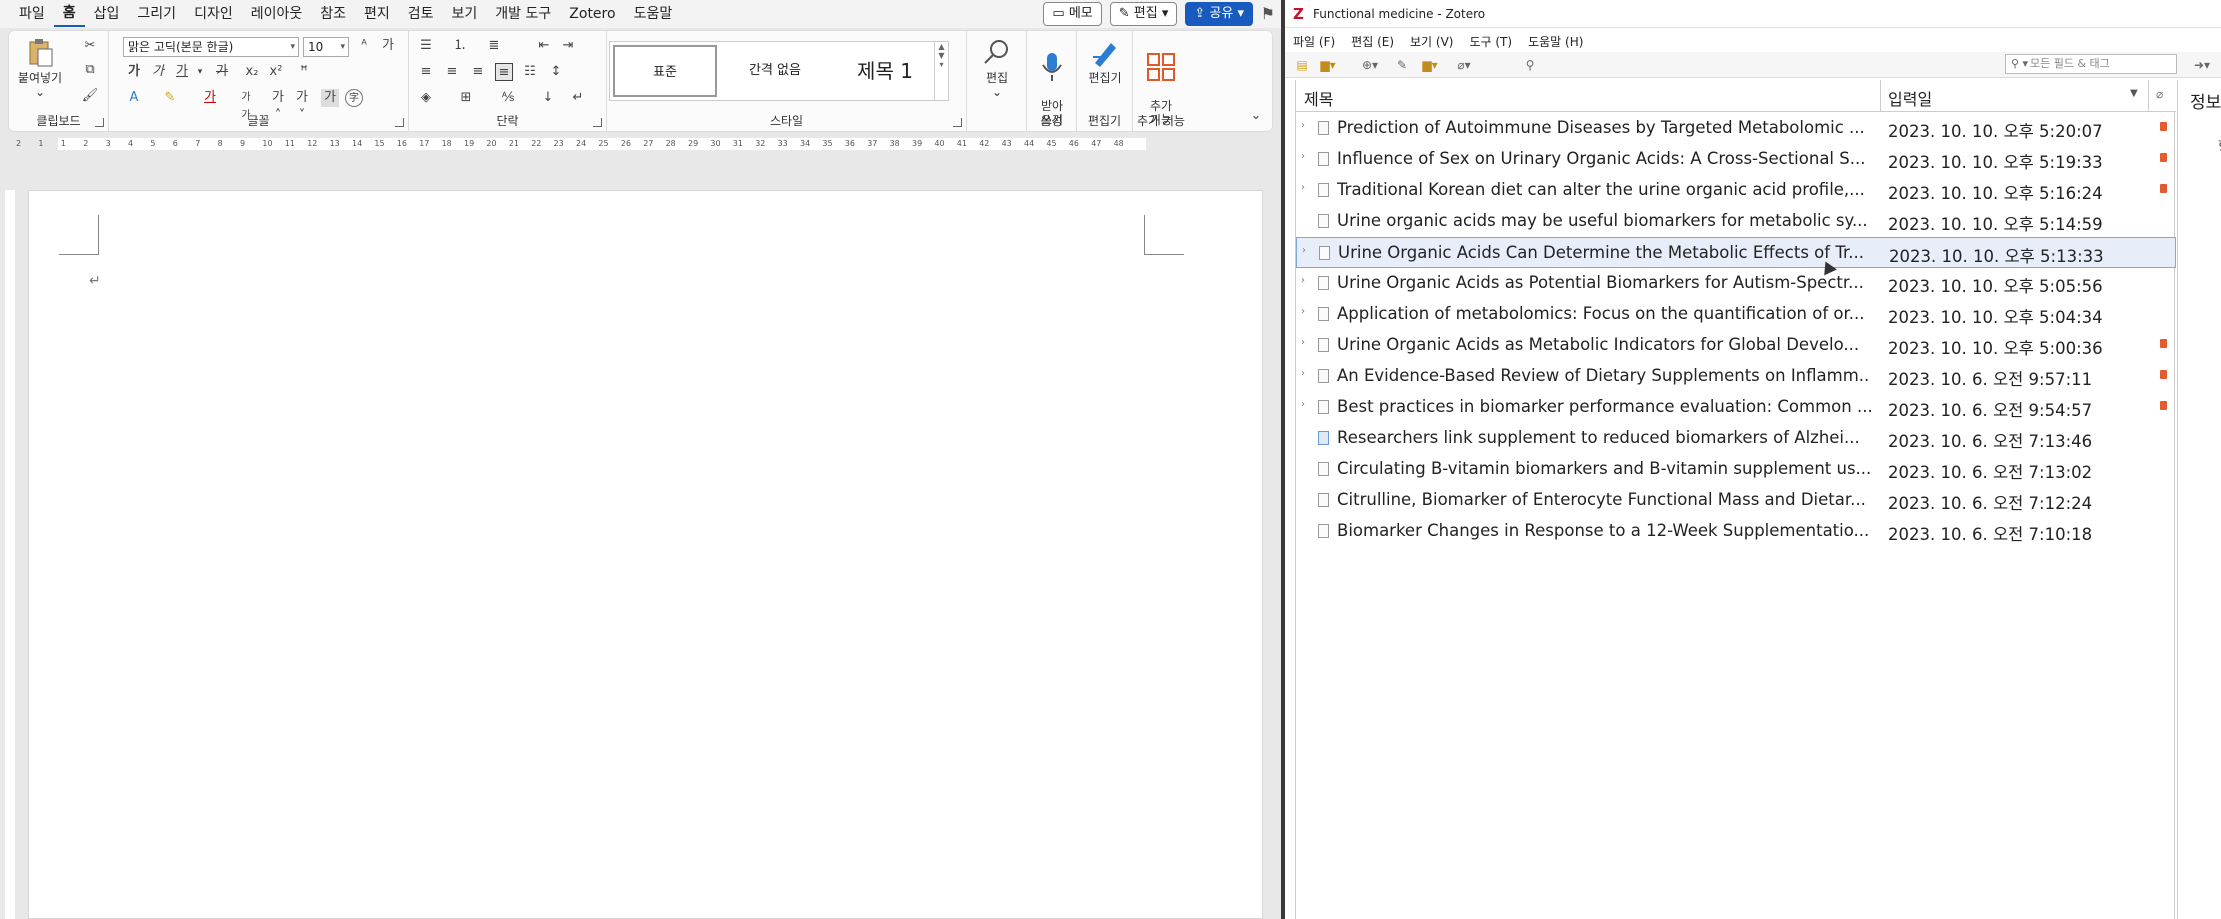  What do you see at coordinates (399, 122) in the screenshot?
I see `font-launcher` at bounding box center [399, 122].